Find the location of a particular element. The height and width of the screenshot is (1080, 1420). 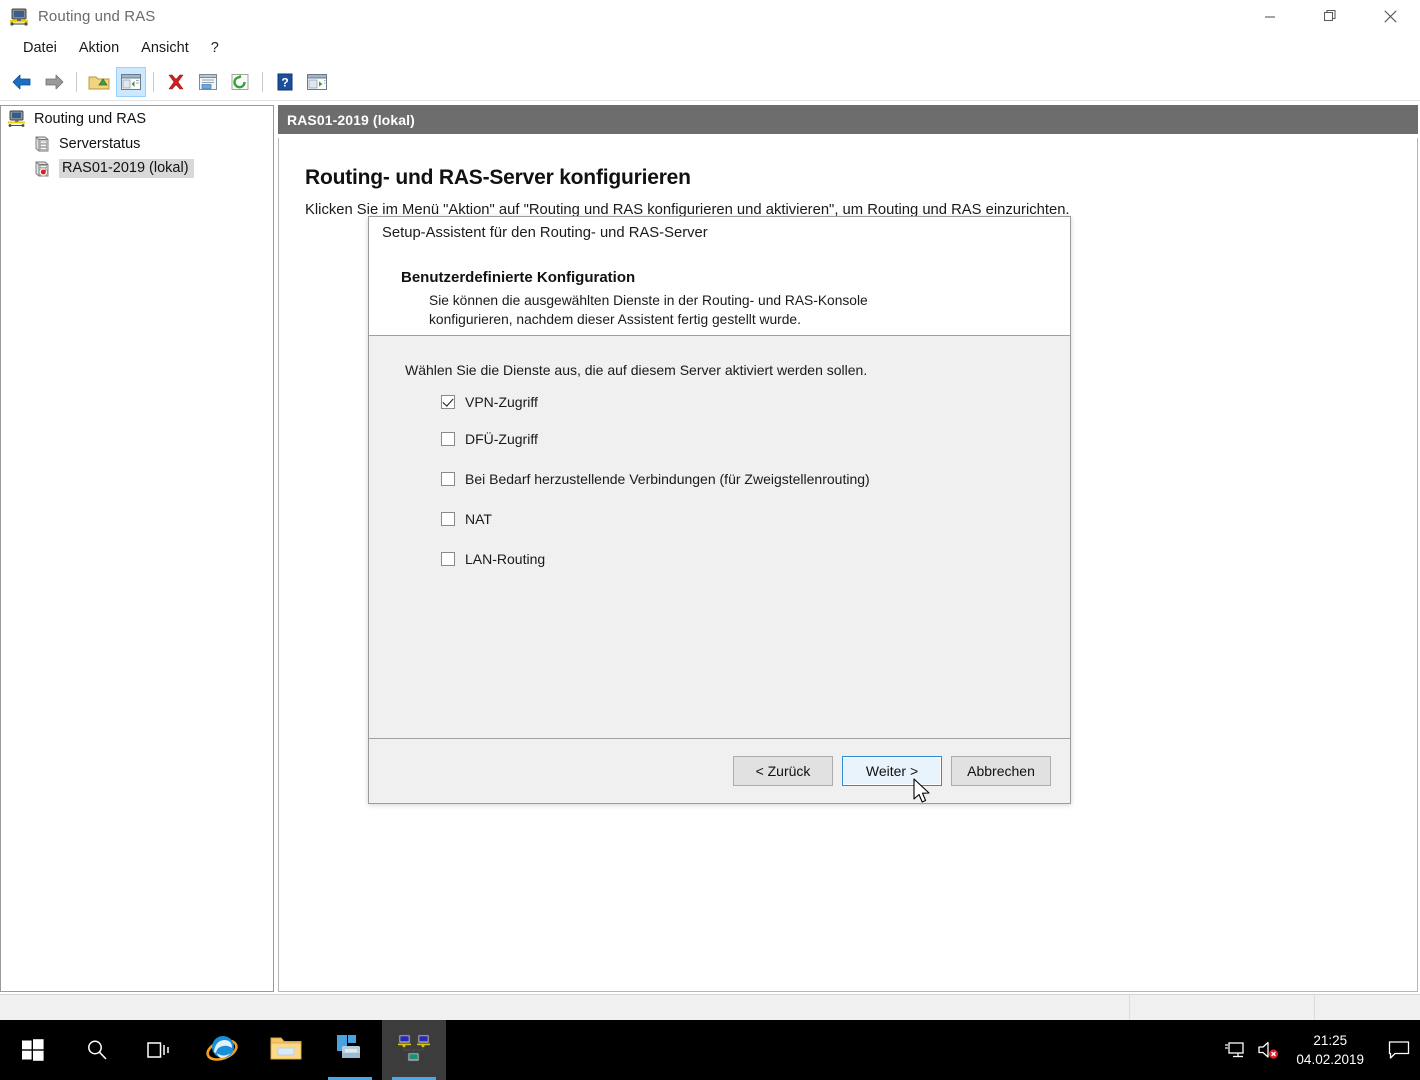

tree-item-routing-und-ras: Routing und RAS is located at coordinates (137, 118).